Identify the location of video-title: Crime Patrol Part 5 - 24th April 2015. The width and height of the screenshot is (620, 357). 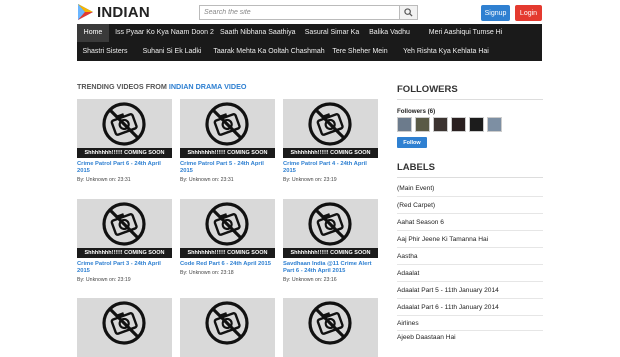
(227, 168).